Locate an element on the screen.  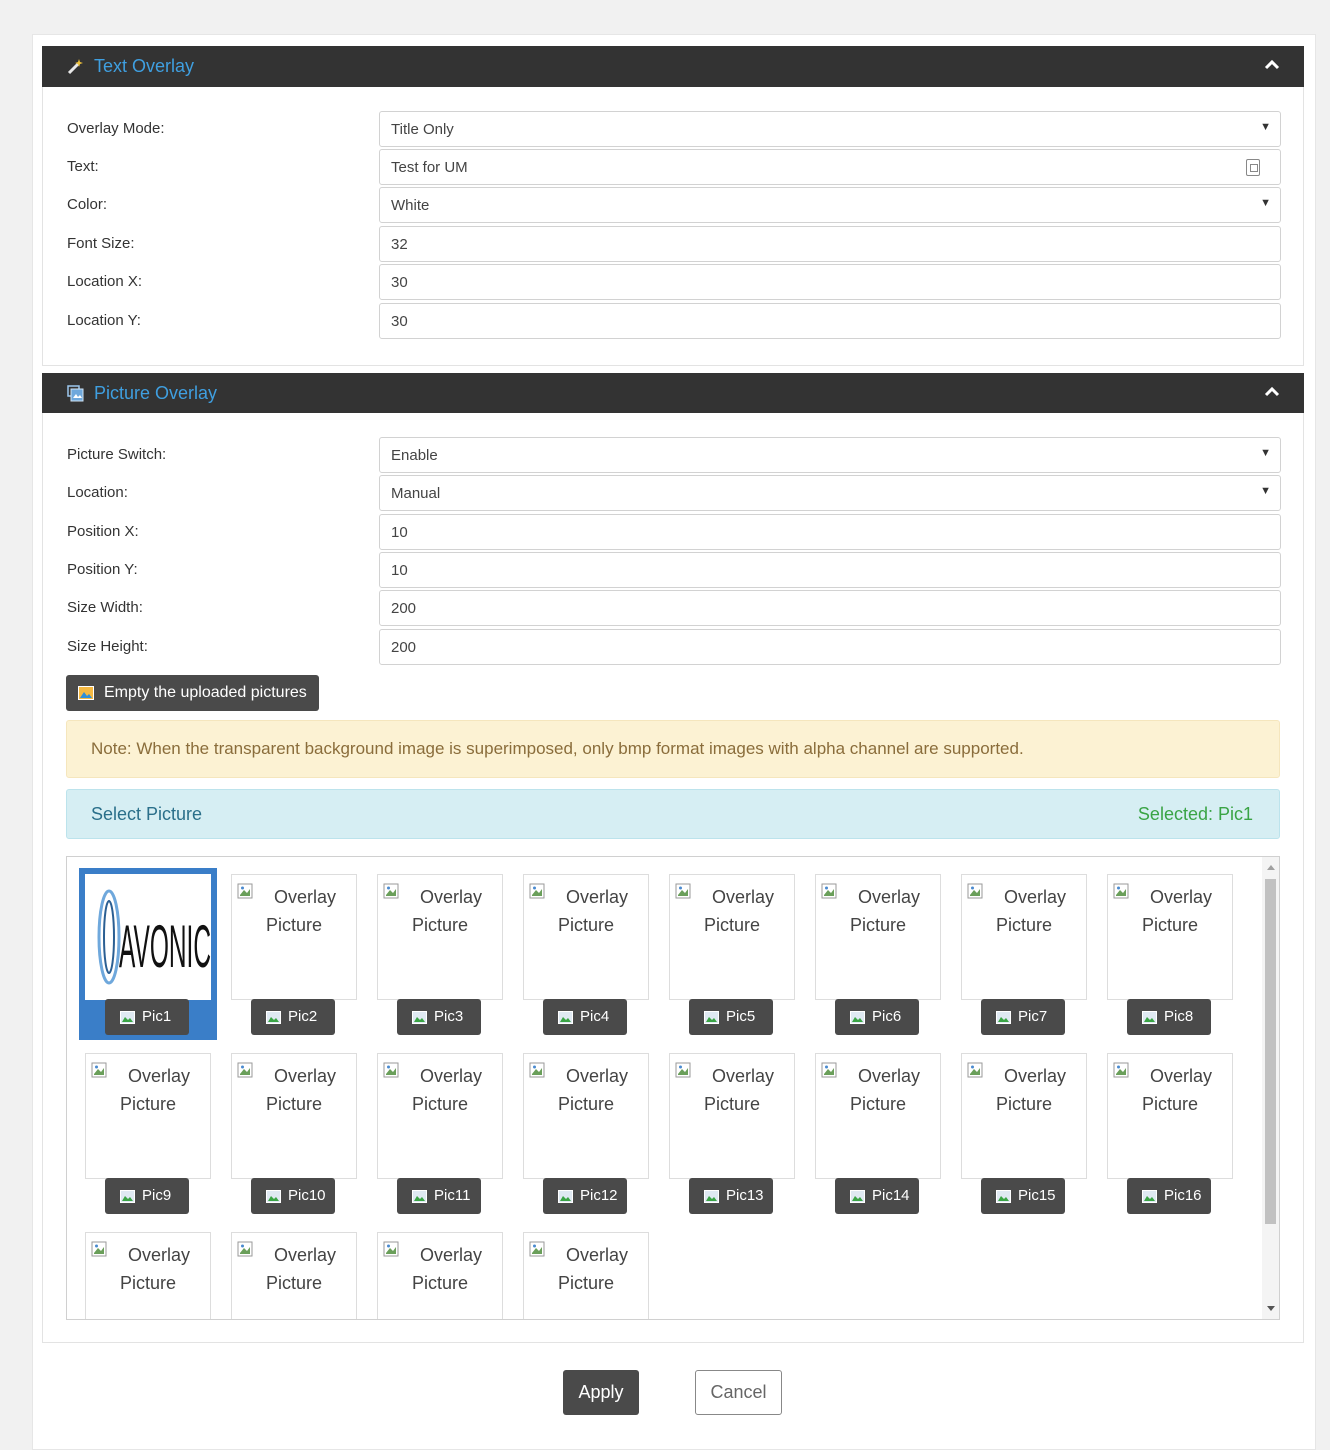
select-picture-button: Pic2 is located at coordinates (293, 1017).